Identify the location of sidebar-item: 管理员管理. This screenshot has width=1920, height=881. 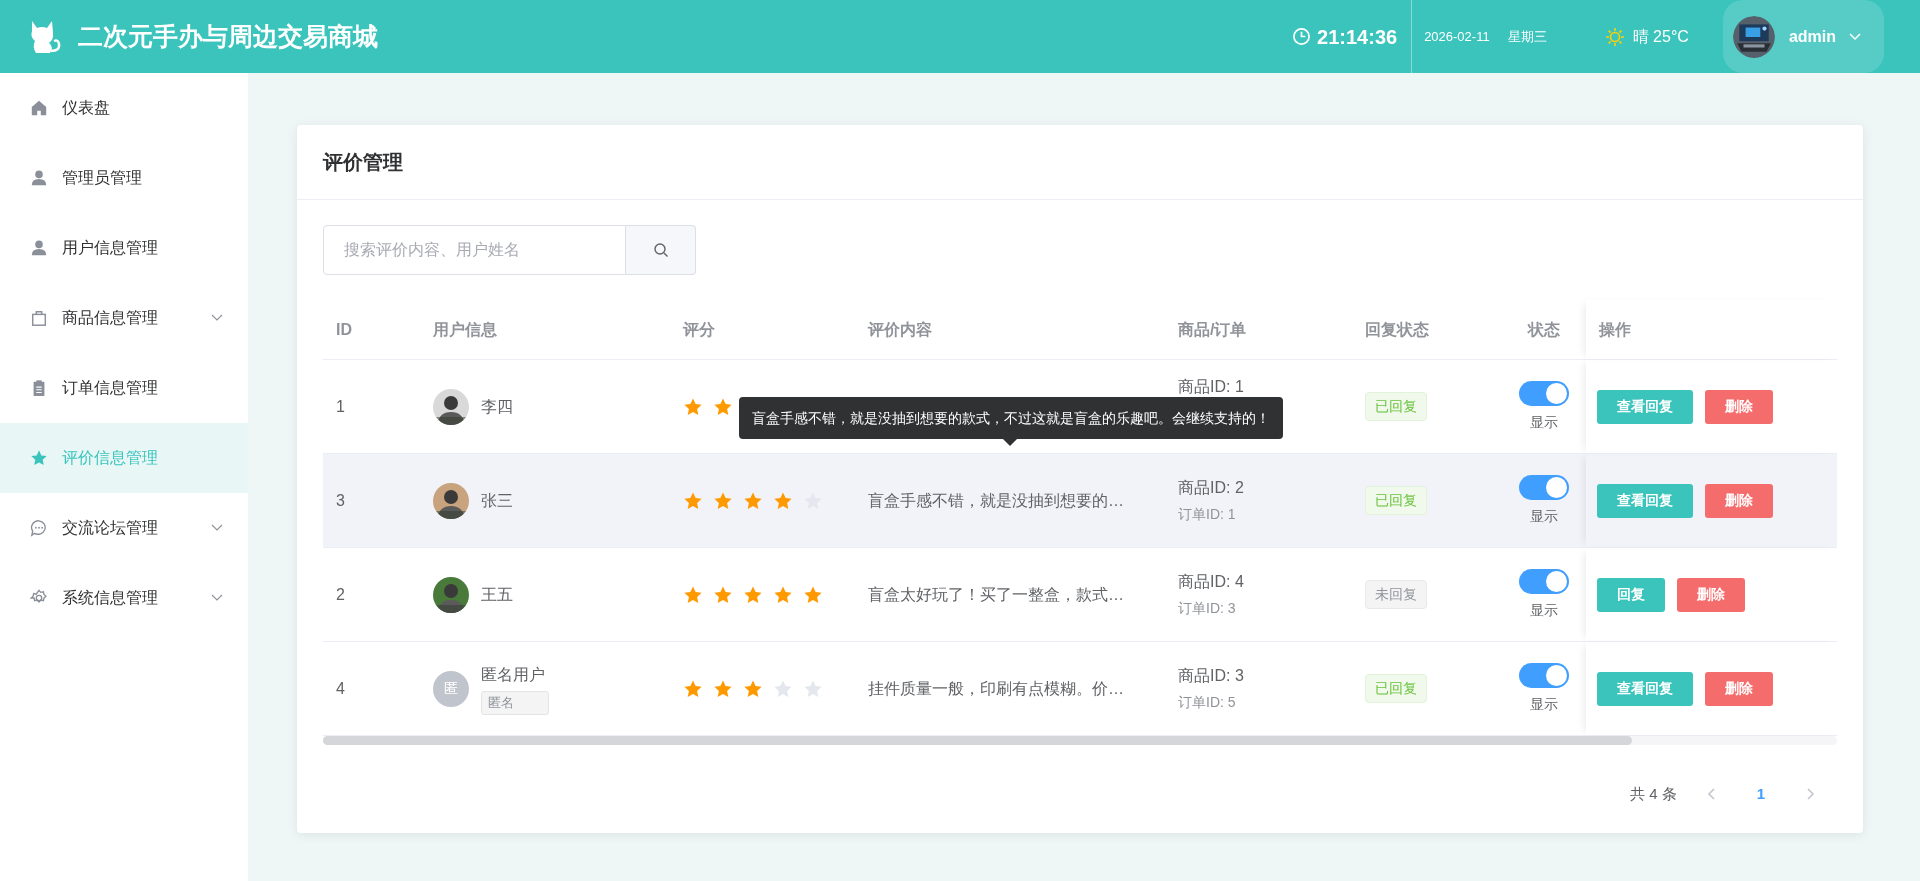
(124, 178).